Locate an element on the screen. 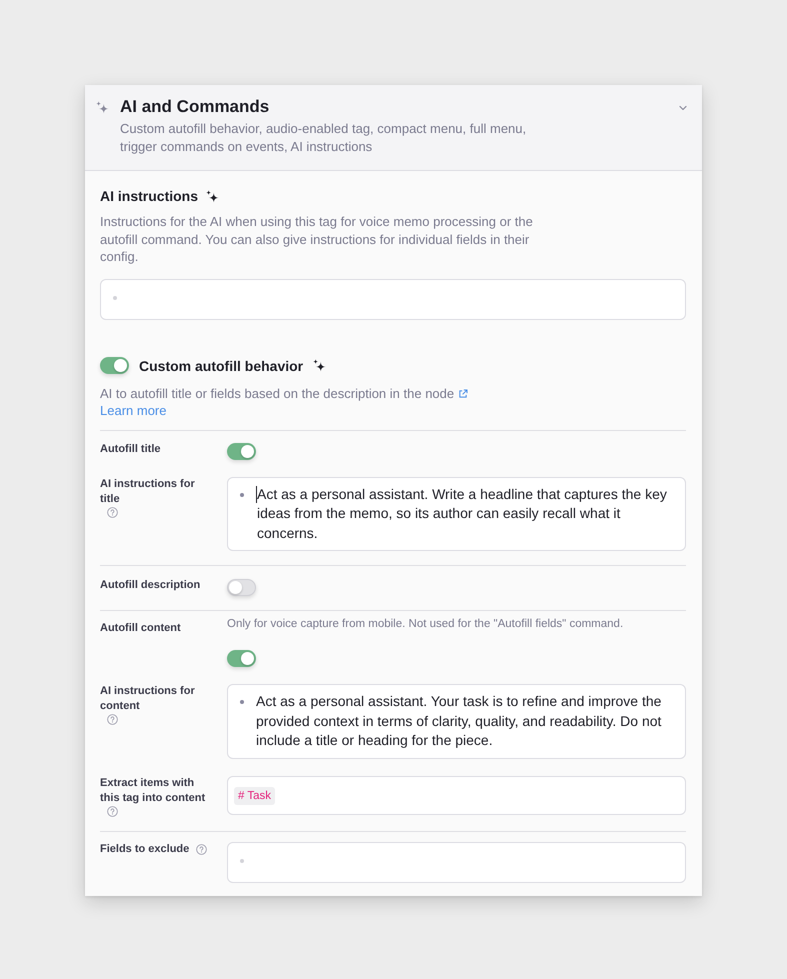 This screenshot has height=979, width=787. learn-more-link: Learn more is located at coordinates (133, 410).